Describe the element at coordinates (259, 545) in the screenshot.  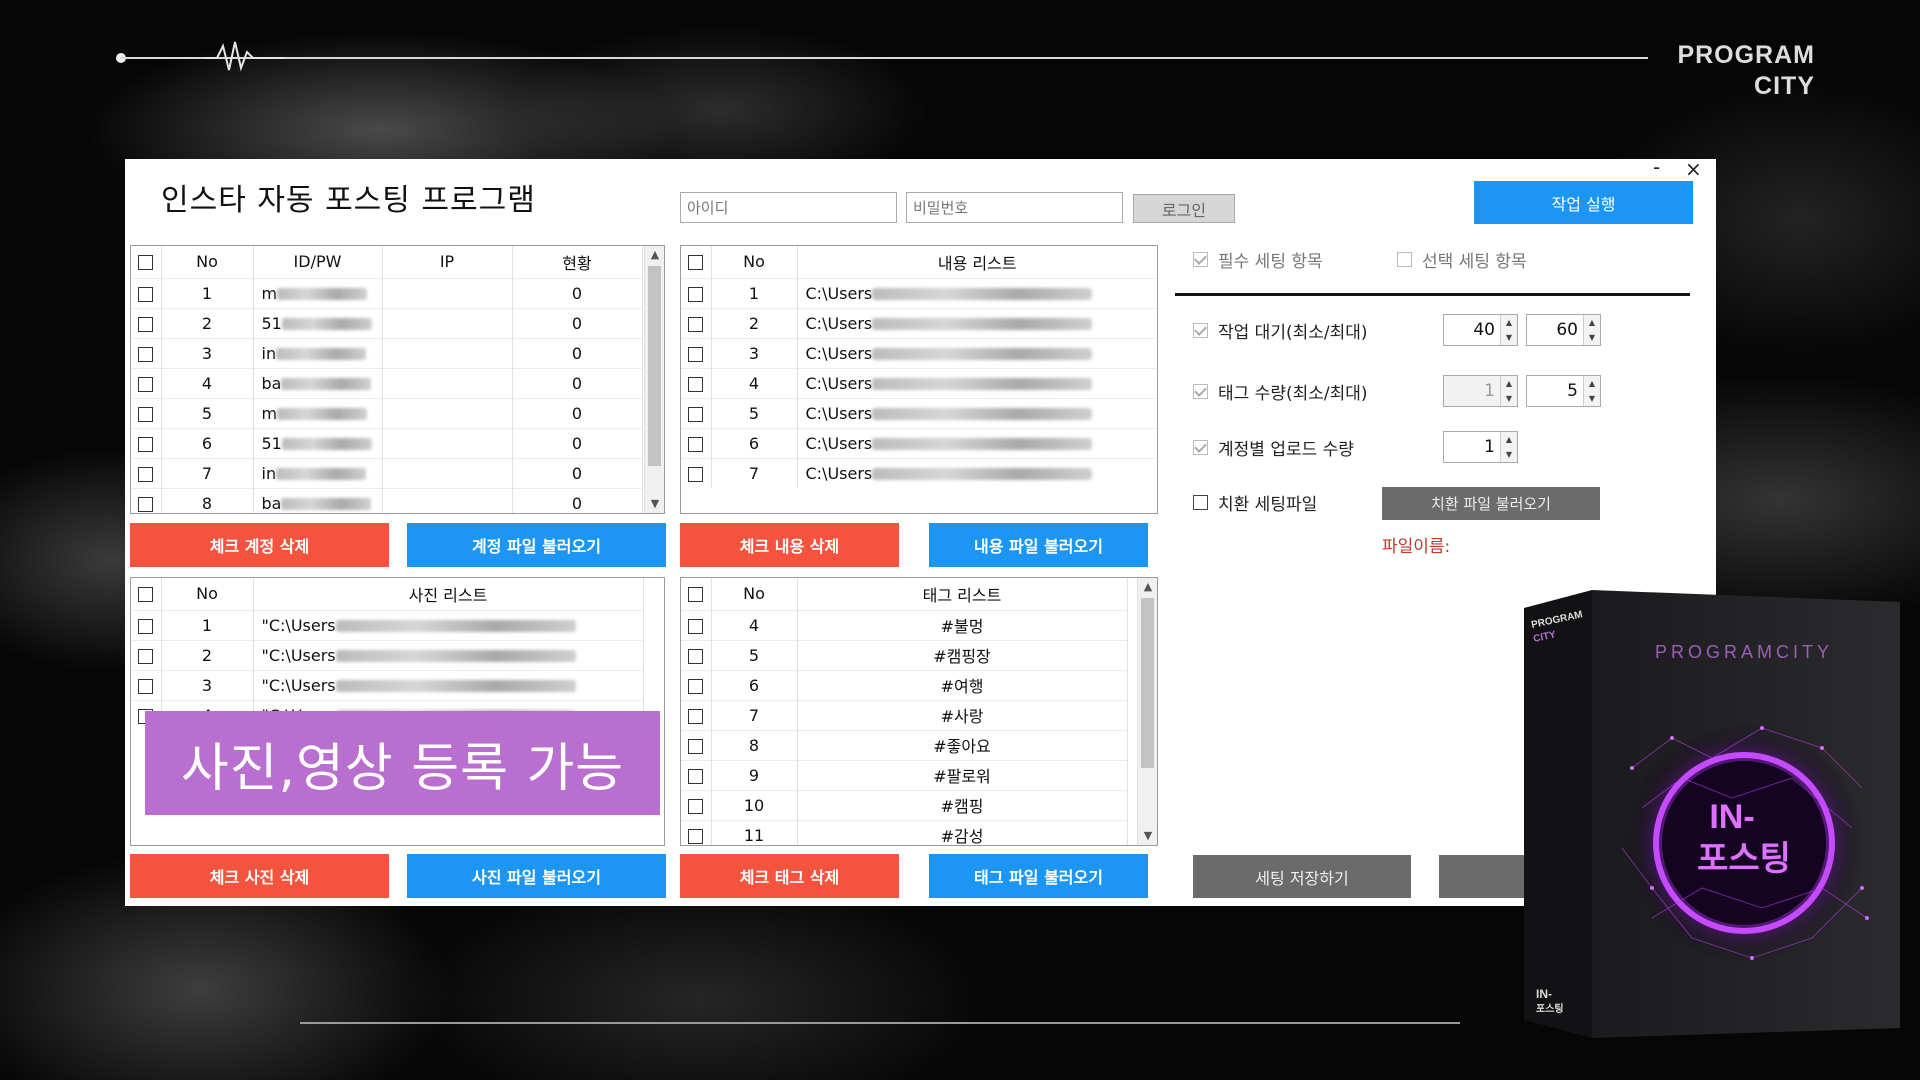
I see `delete-accounts-button: 체크 계정 삭제` at that location.